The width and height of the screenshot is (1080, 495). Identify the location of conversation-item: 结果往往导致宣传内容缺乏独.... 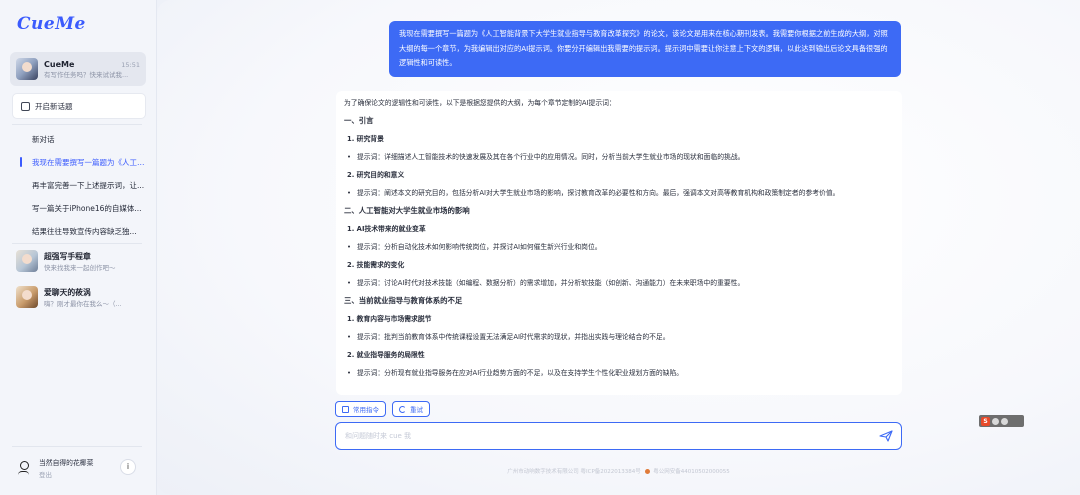
(79, 231).